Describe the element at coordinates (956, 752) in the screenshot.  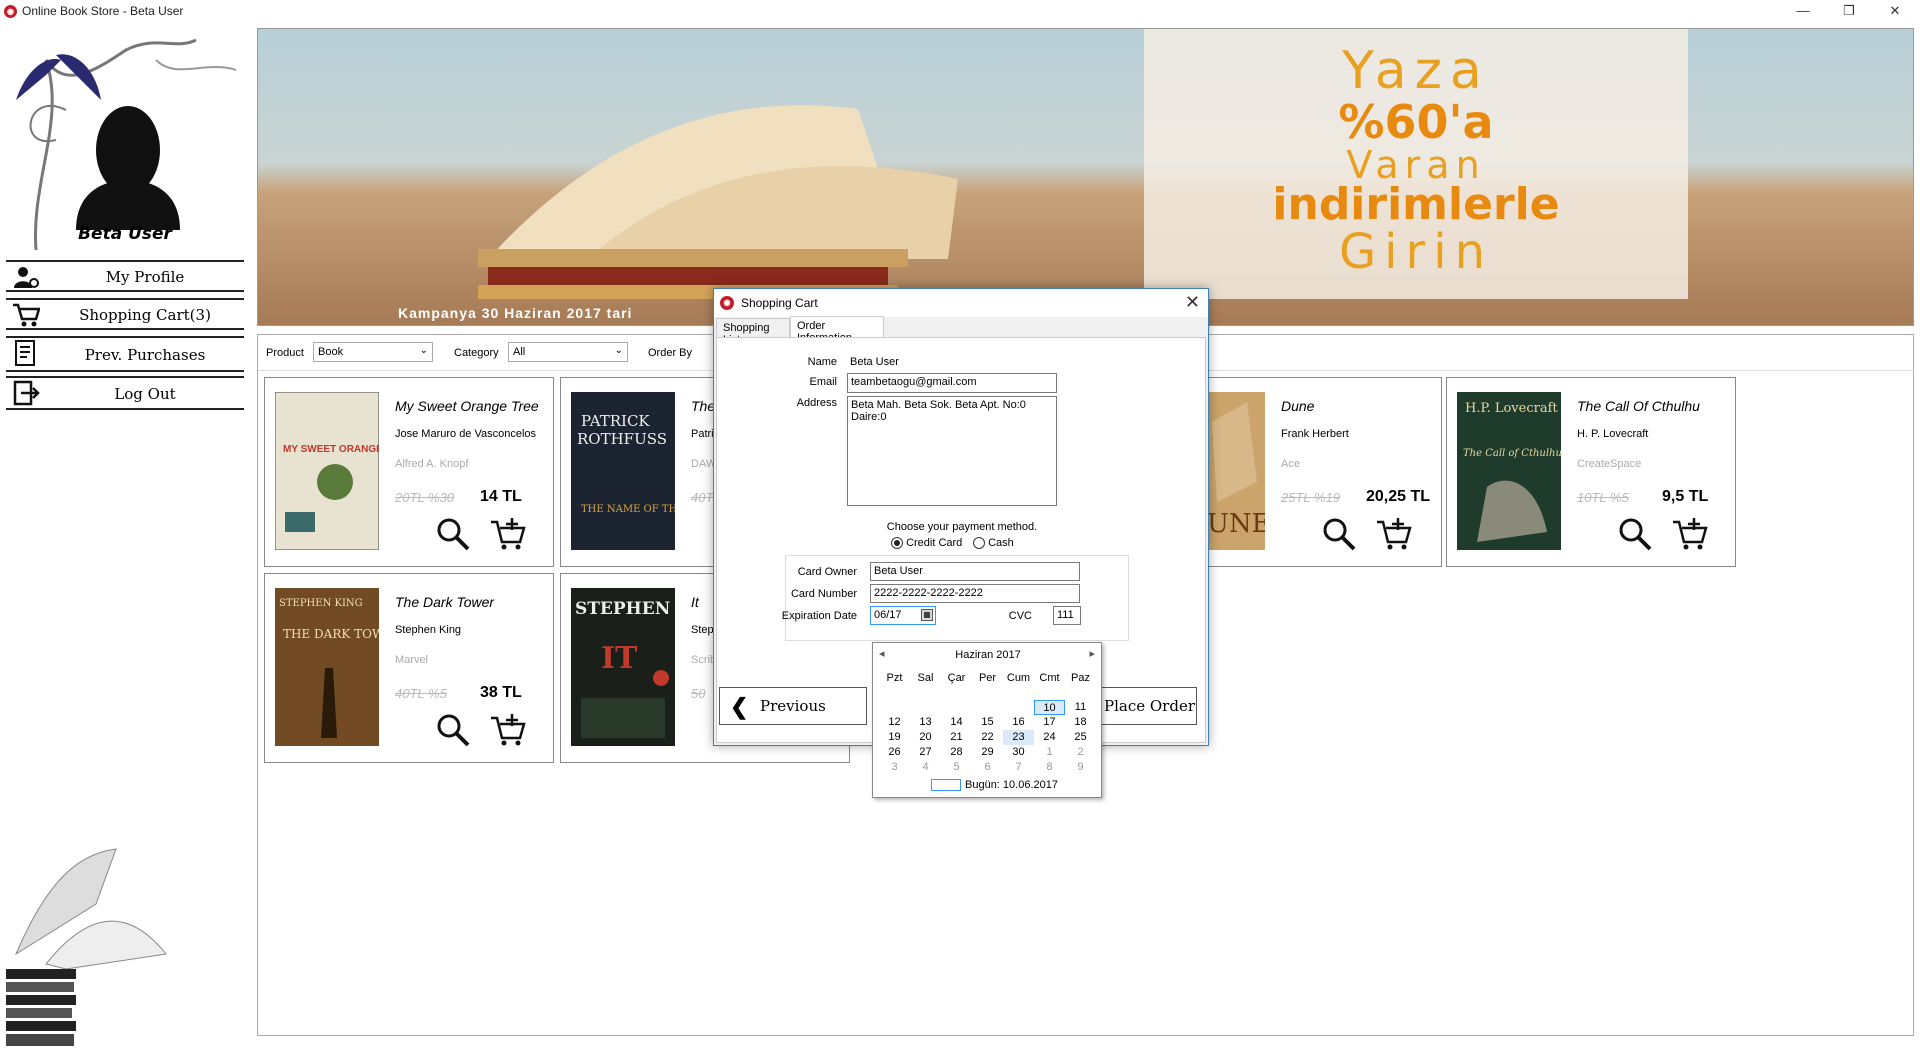
I see `calendar-day: 28` at that location.